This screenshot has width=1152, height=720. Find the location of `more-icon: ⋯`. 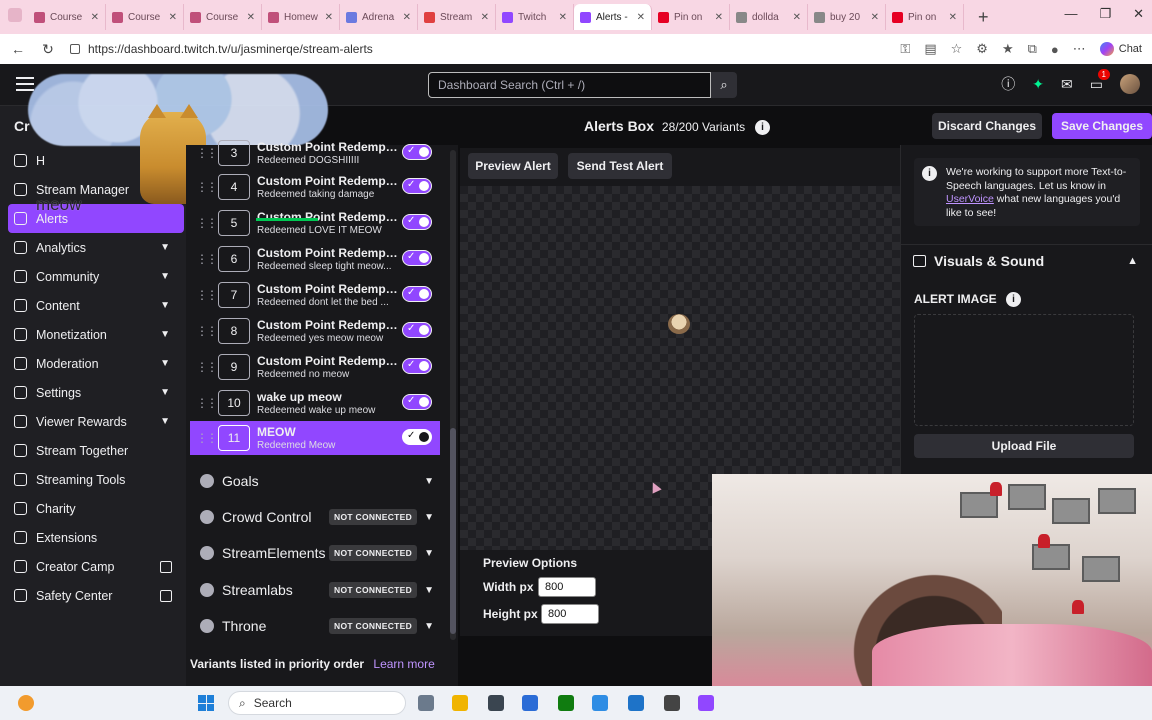

more-icon: ⋯ is located at coordinates (1079, 49).